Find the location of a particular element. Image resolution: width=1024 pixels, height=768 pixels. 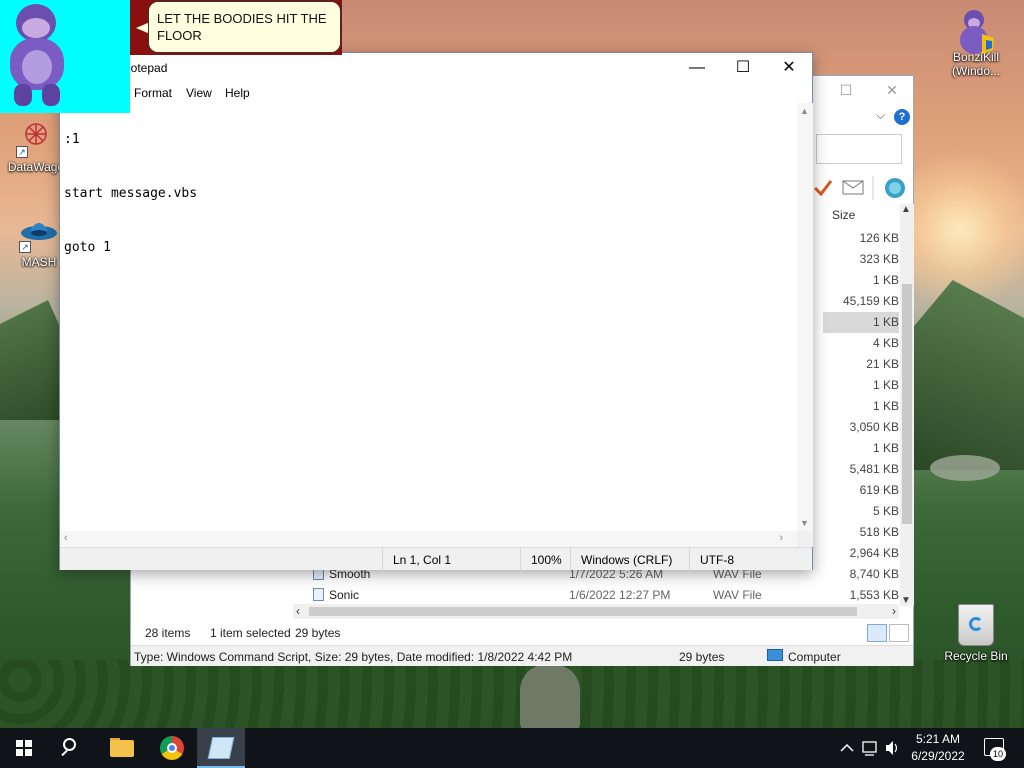

view-switcher is located at coordinates (889, 633).